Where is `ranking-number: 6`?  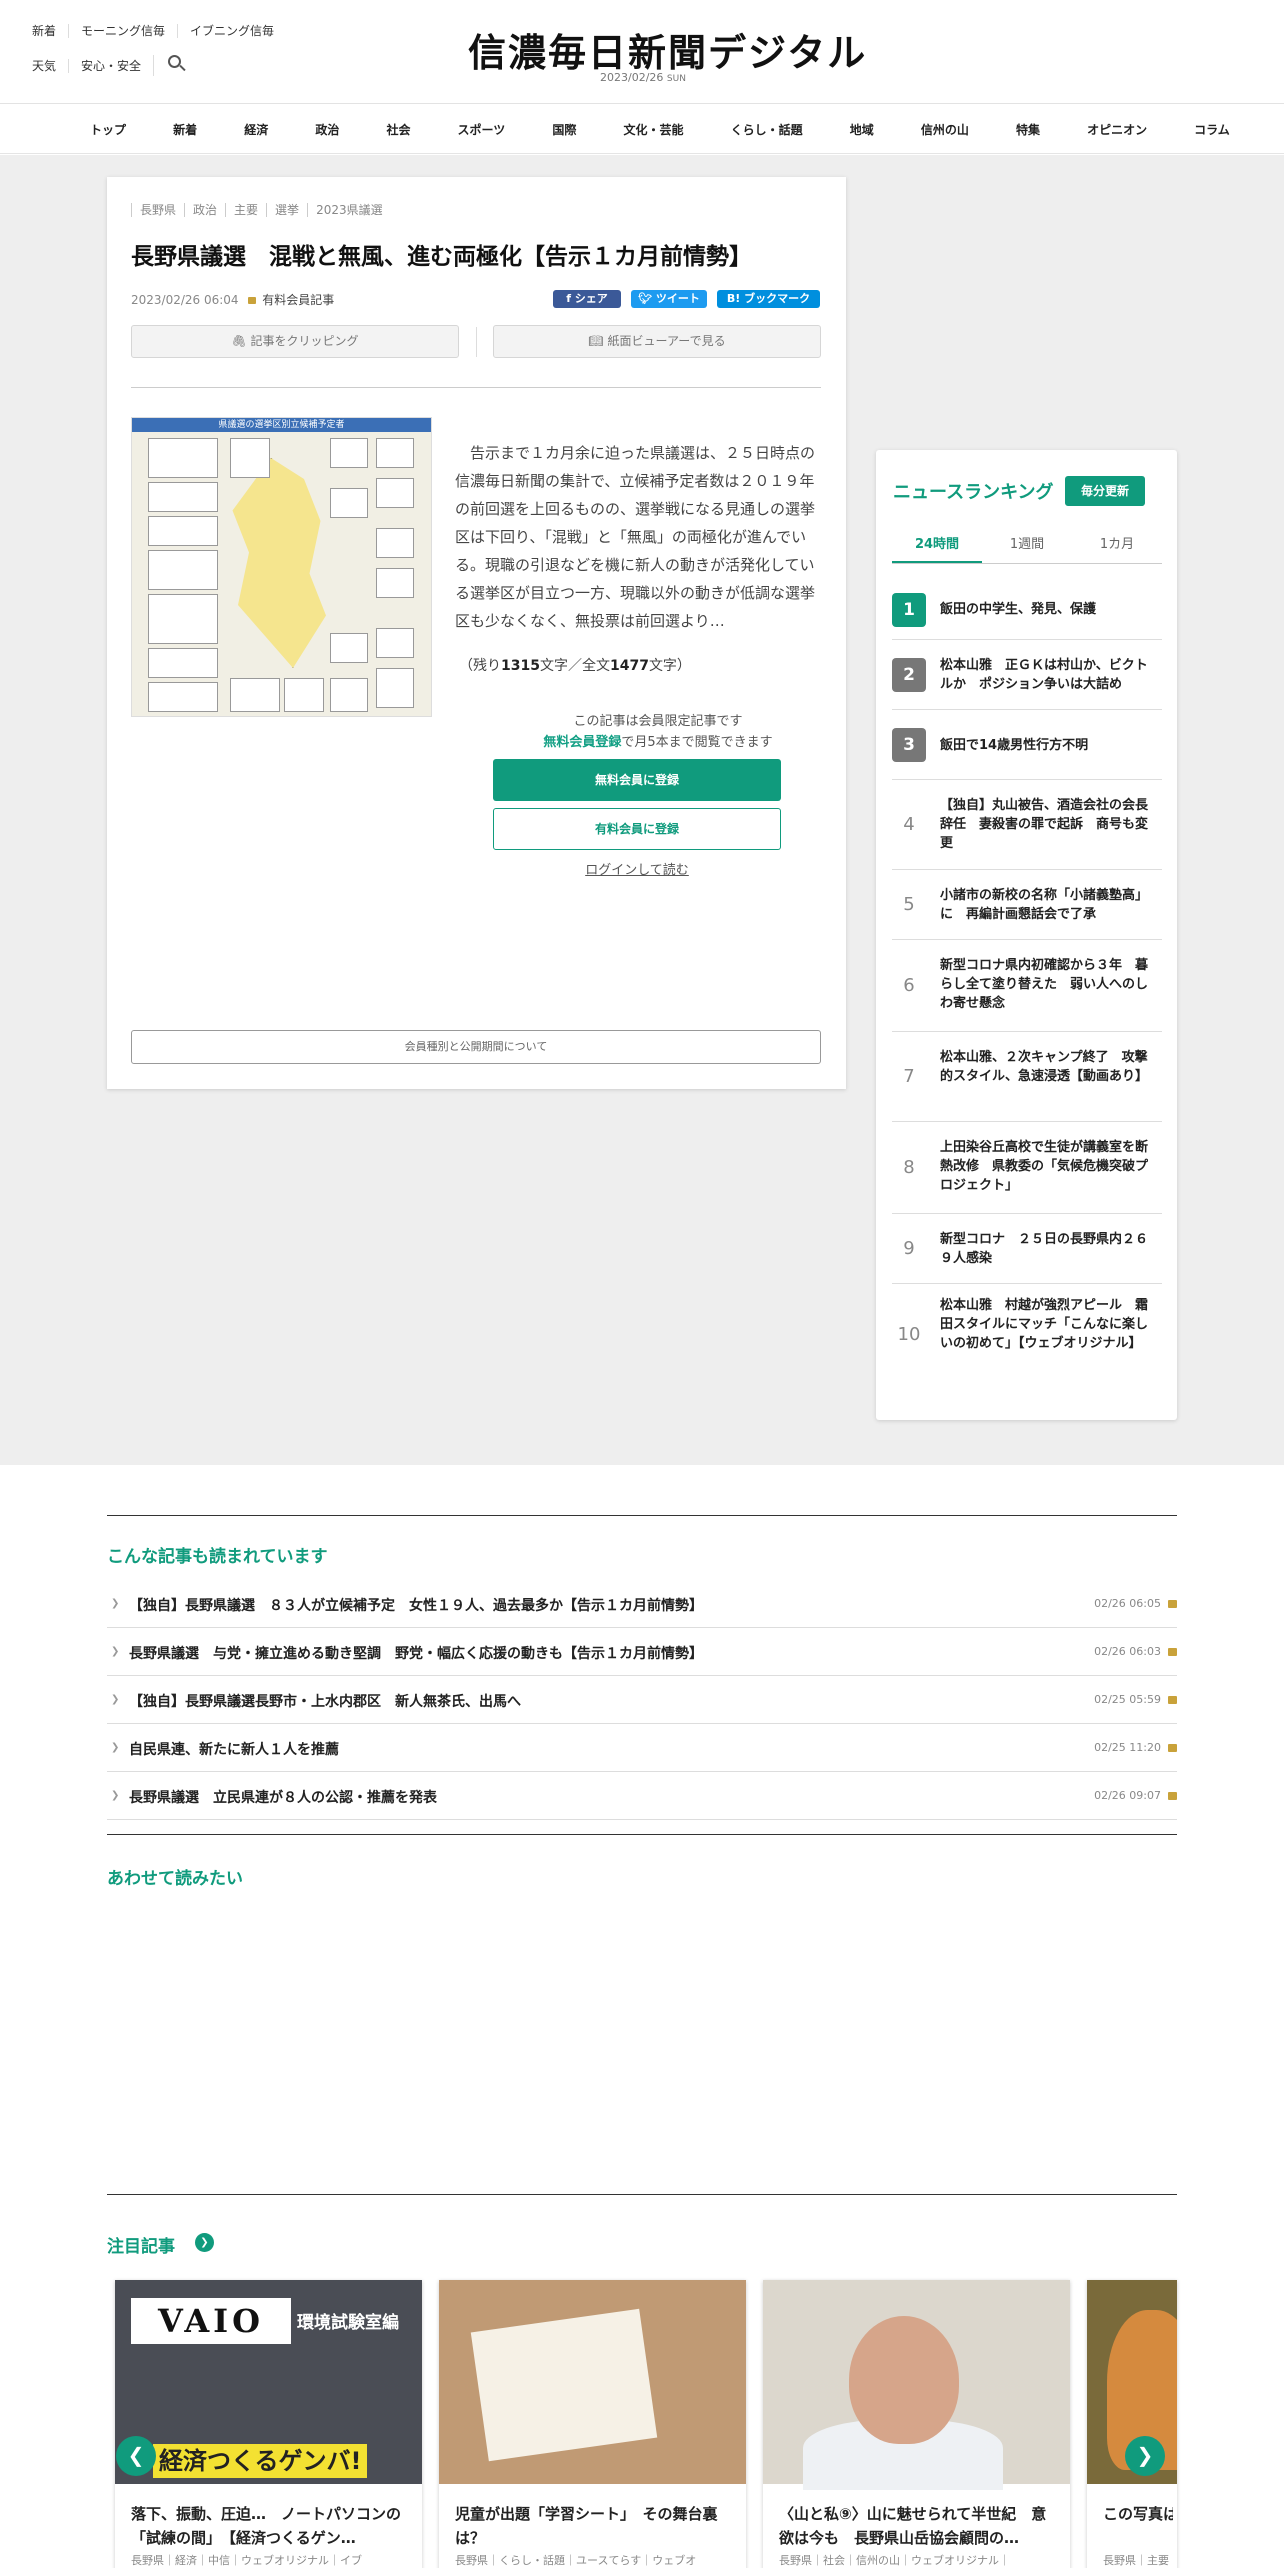
ranking-number: 6 is located at coordinates (909, 985).